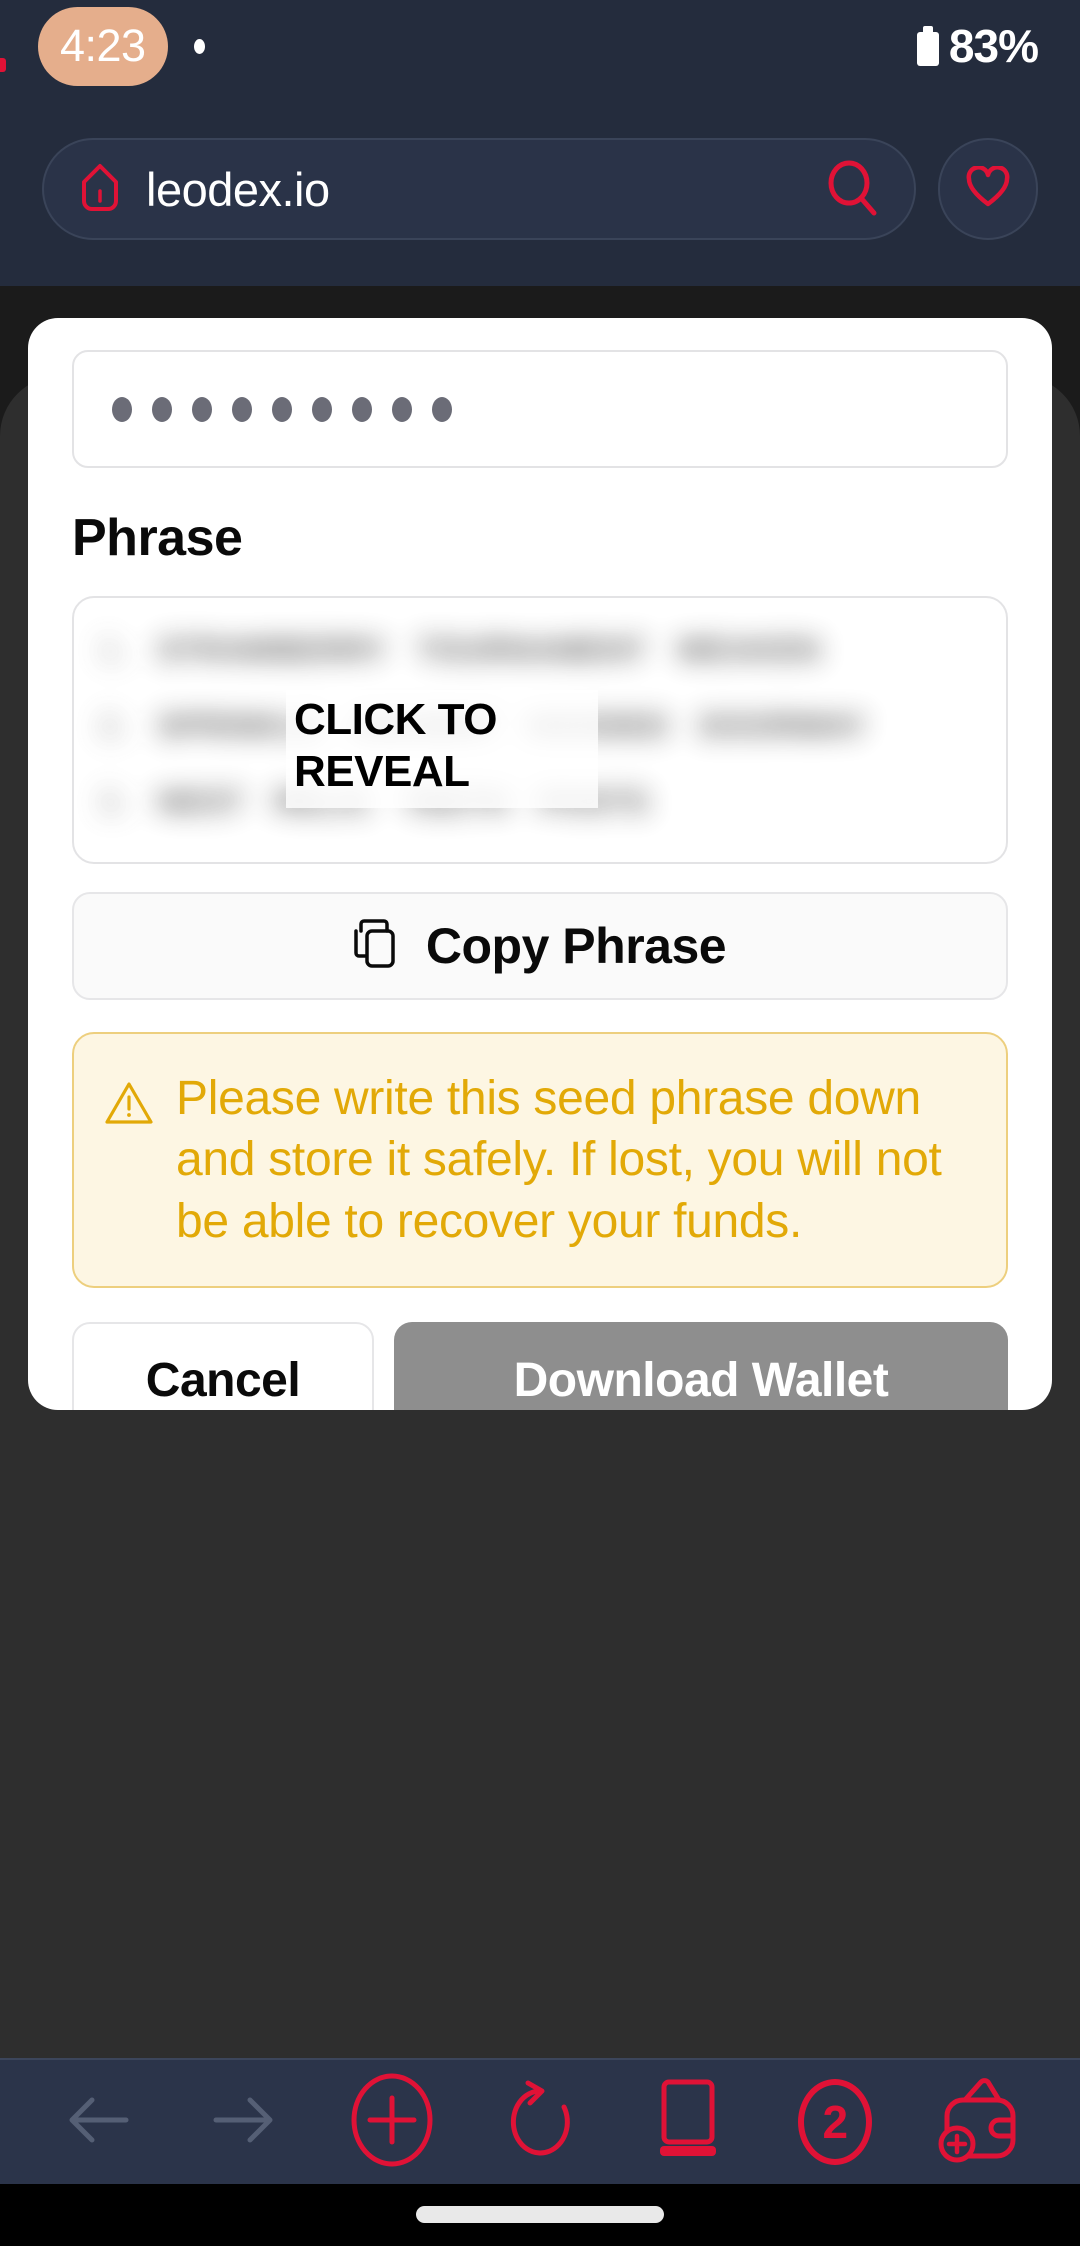 The width and height of the screenshot is (1080, 2246). I want to click on plus-circle-icon, so click(392, 2122).